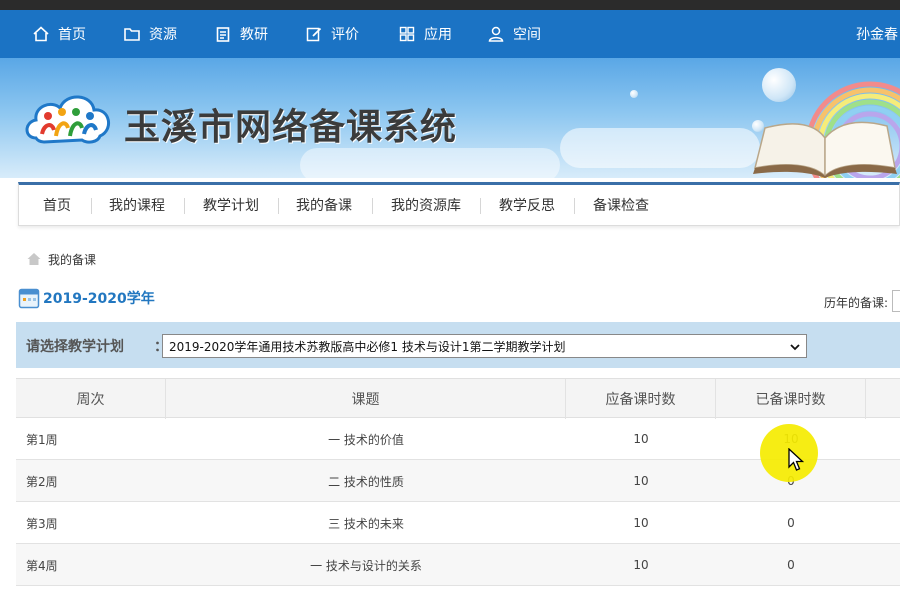  Describe the element at coordinates (42, 523) in the screenshot. I see `cell-week: 第3周` at that location.